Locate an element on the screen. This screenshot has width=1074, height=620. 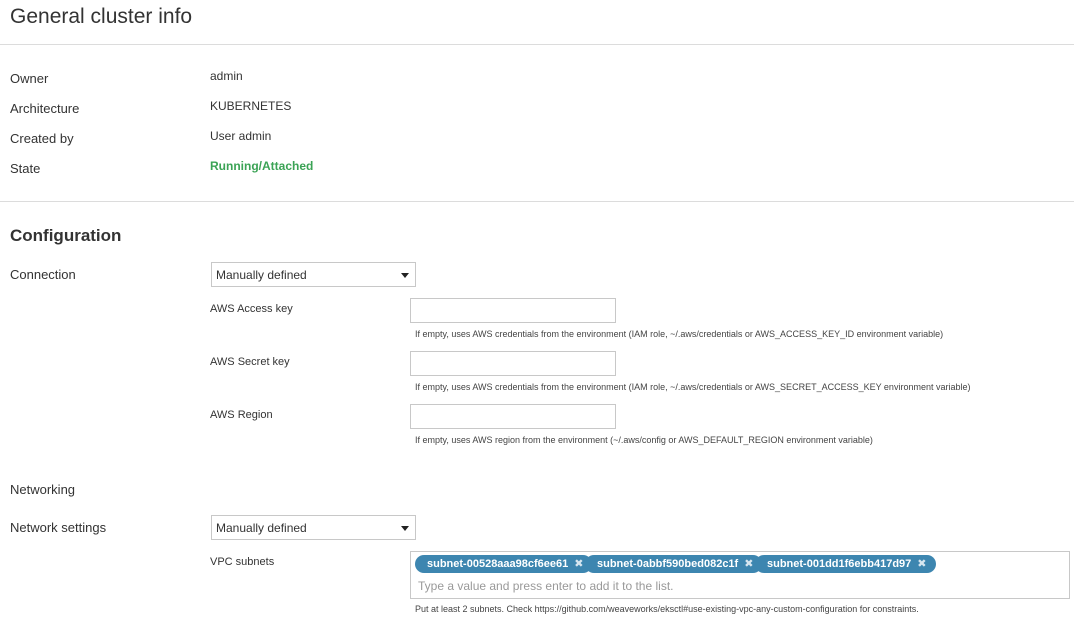
aws-secret-key-label: AWS Secret key is located at coordinates (250, 362).